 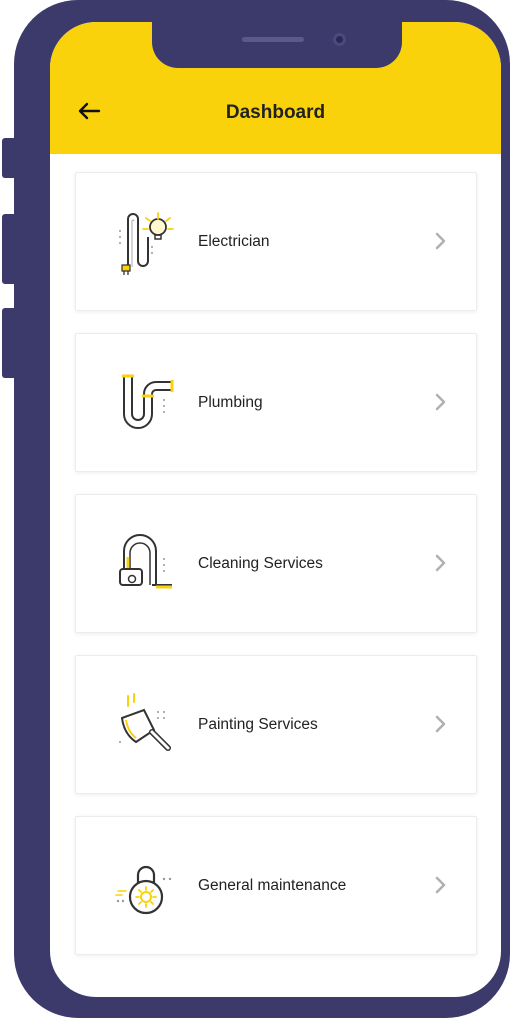 I want to click on electrician-icon, so click(x=146, y=243).